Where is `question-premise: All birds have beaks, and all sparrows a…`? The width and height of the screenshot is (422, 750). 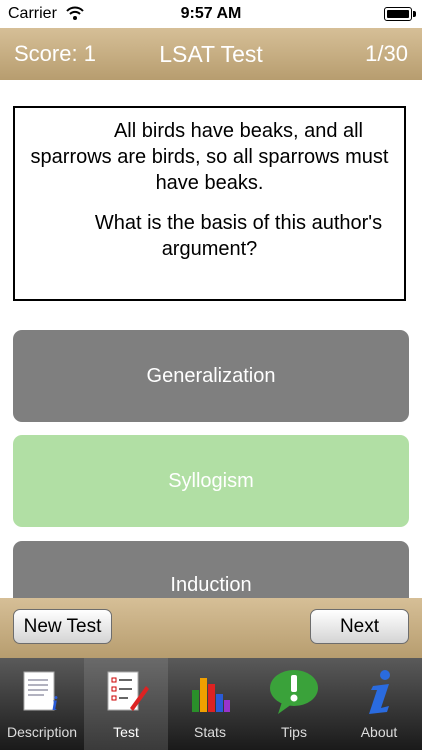
question-premise: All birds have beaks, and all sparrows a… is located at coordinates (209, 157).